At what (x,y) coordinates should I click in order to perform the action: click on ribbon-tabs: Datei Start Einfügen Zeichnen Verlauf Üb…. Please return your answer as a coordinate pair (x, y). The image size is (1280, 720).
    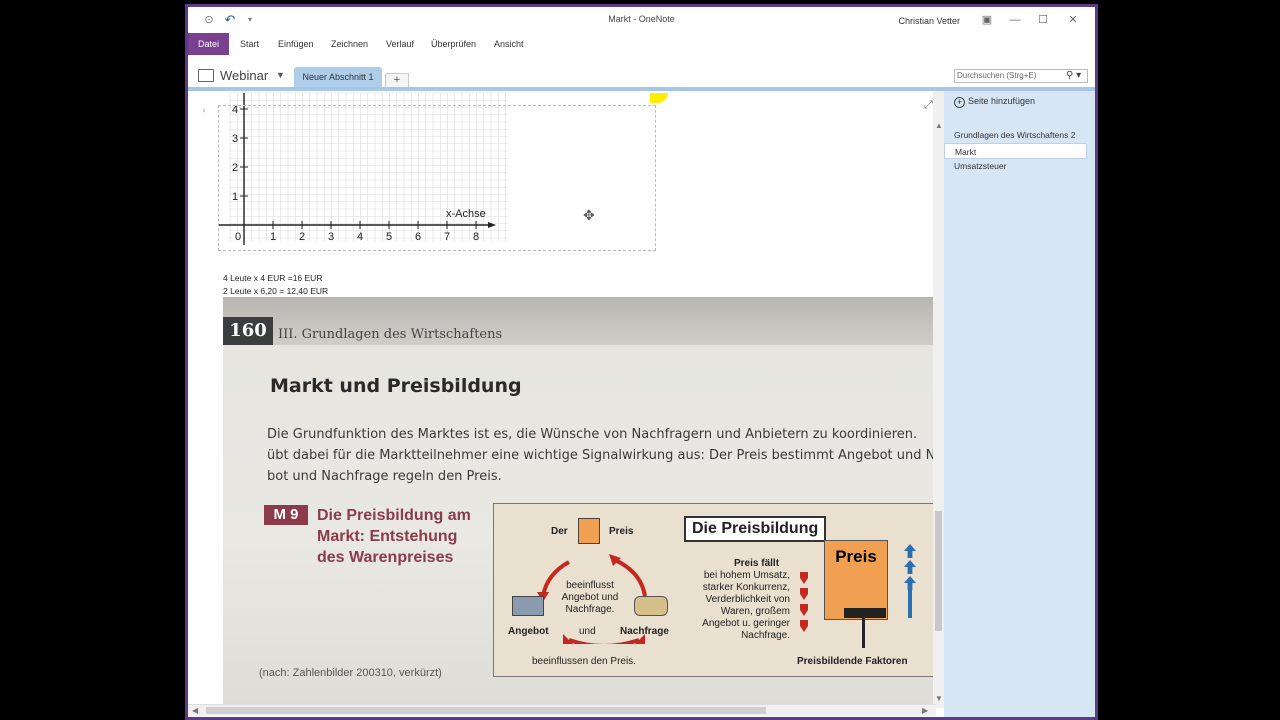
    Looking at the image, I should click on (641, 45).